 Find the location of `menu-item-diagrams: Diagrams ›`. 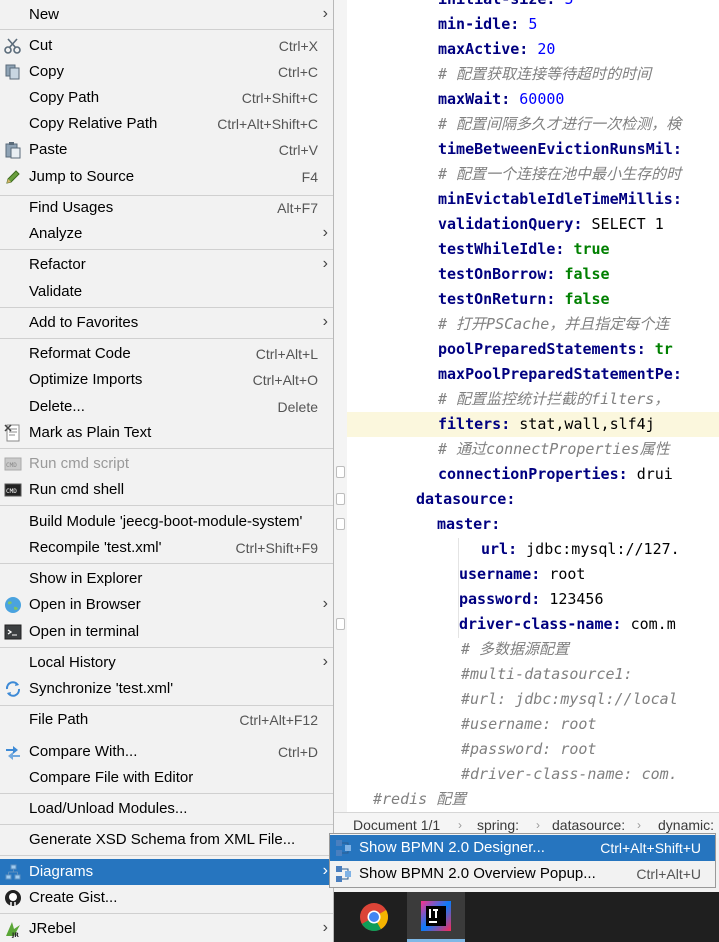

menu-item-diagrams: Diagrams › is located at coordinates (166, 872).